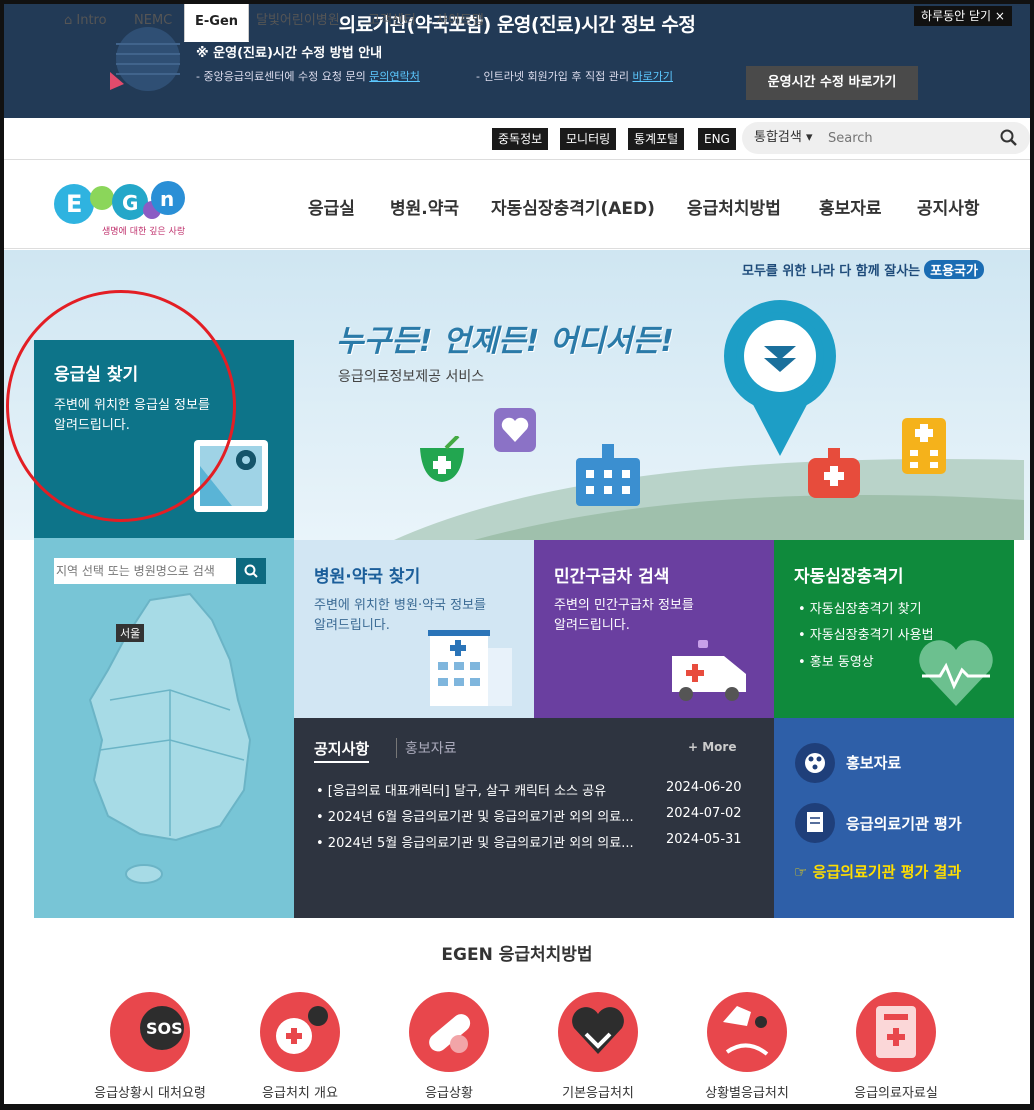 This screenshot has height=1110, width=1034. What do you see at coordinates (780, 378) in the screenshot?
I see `location-pin-icon` at bounding box center [780, 378].